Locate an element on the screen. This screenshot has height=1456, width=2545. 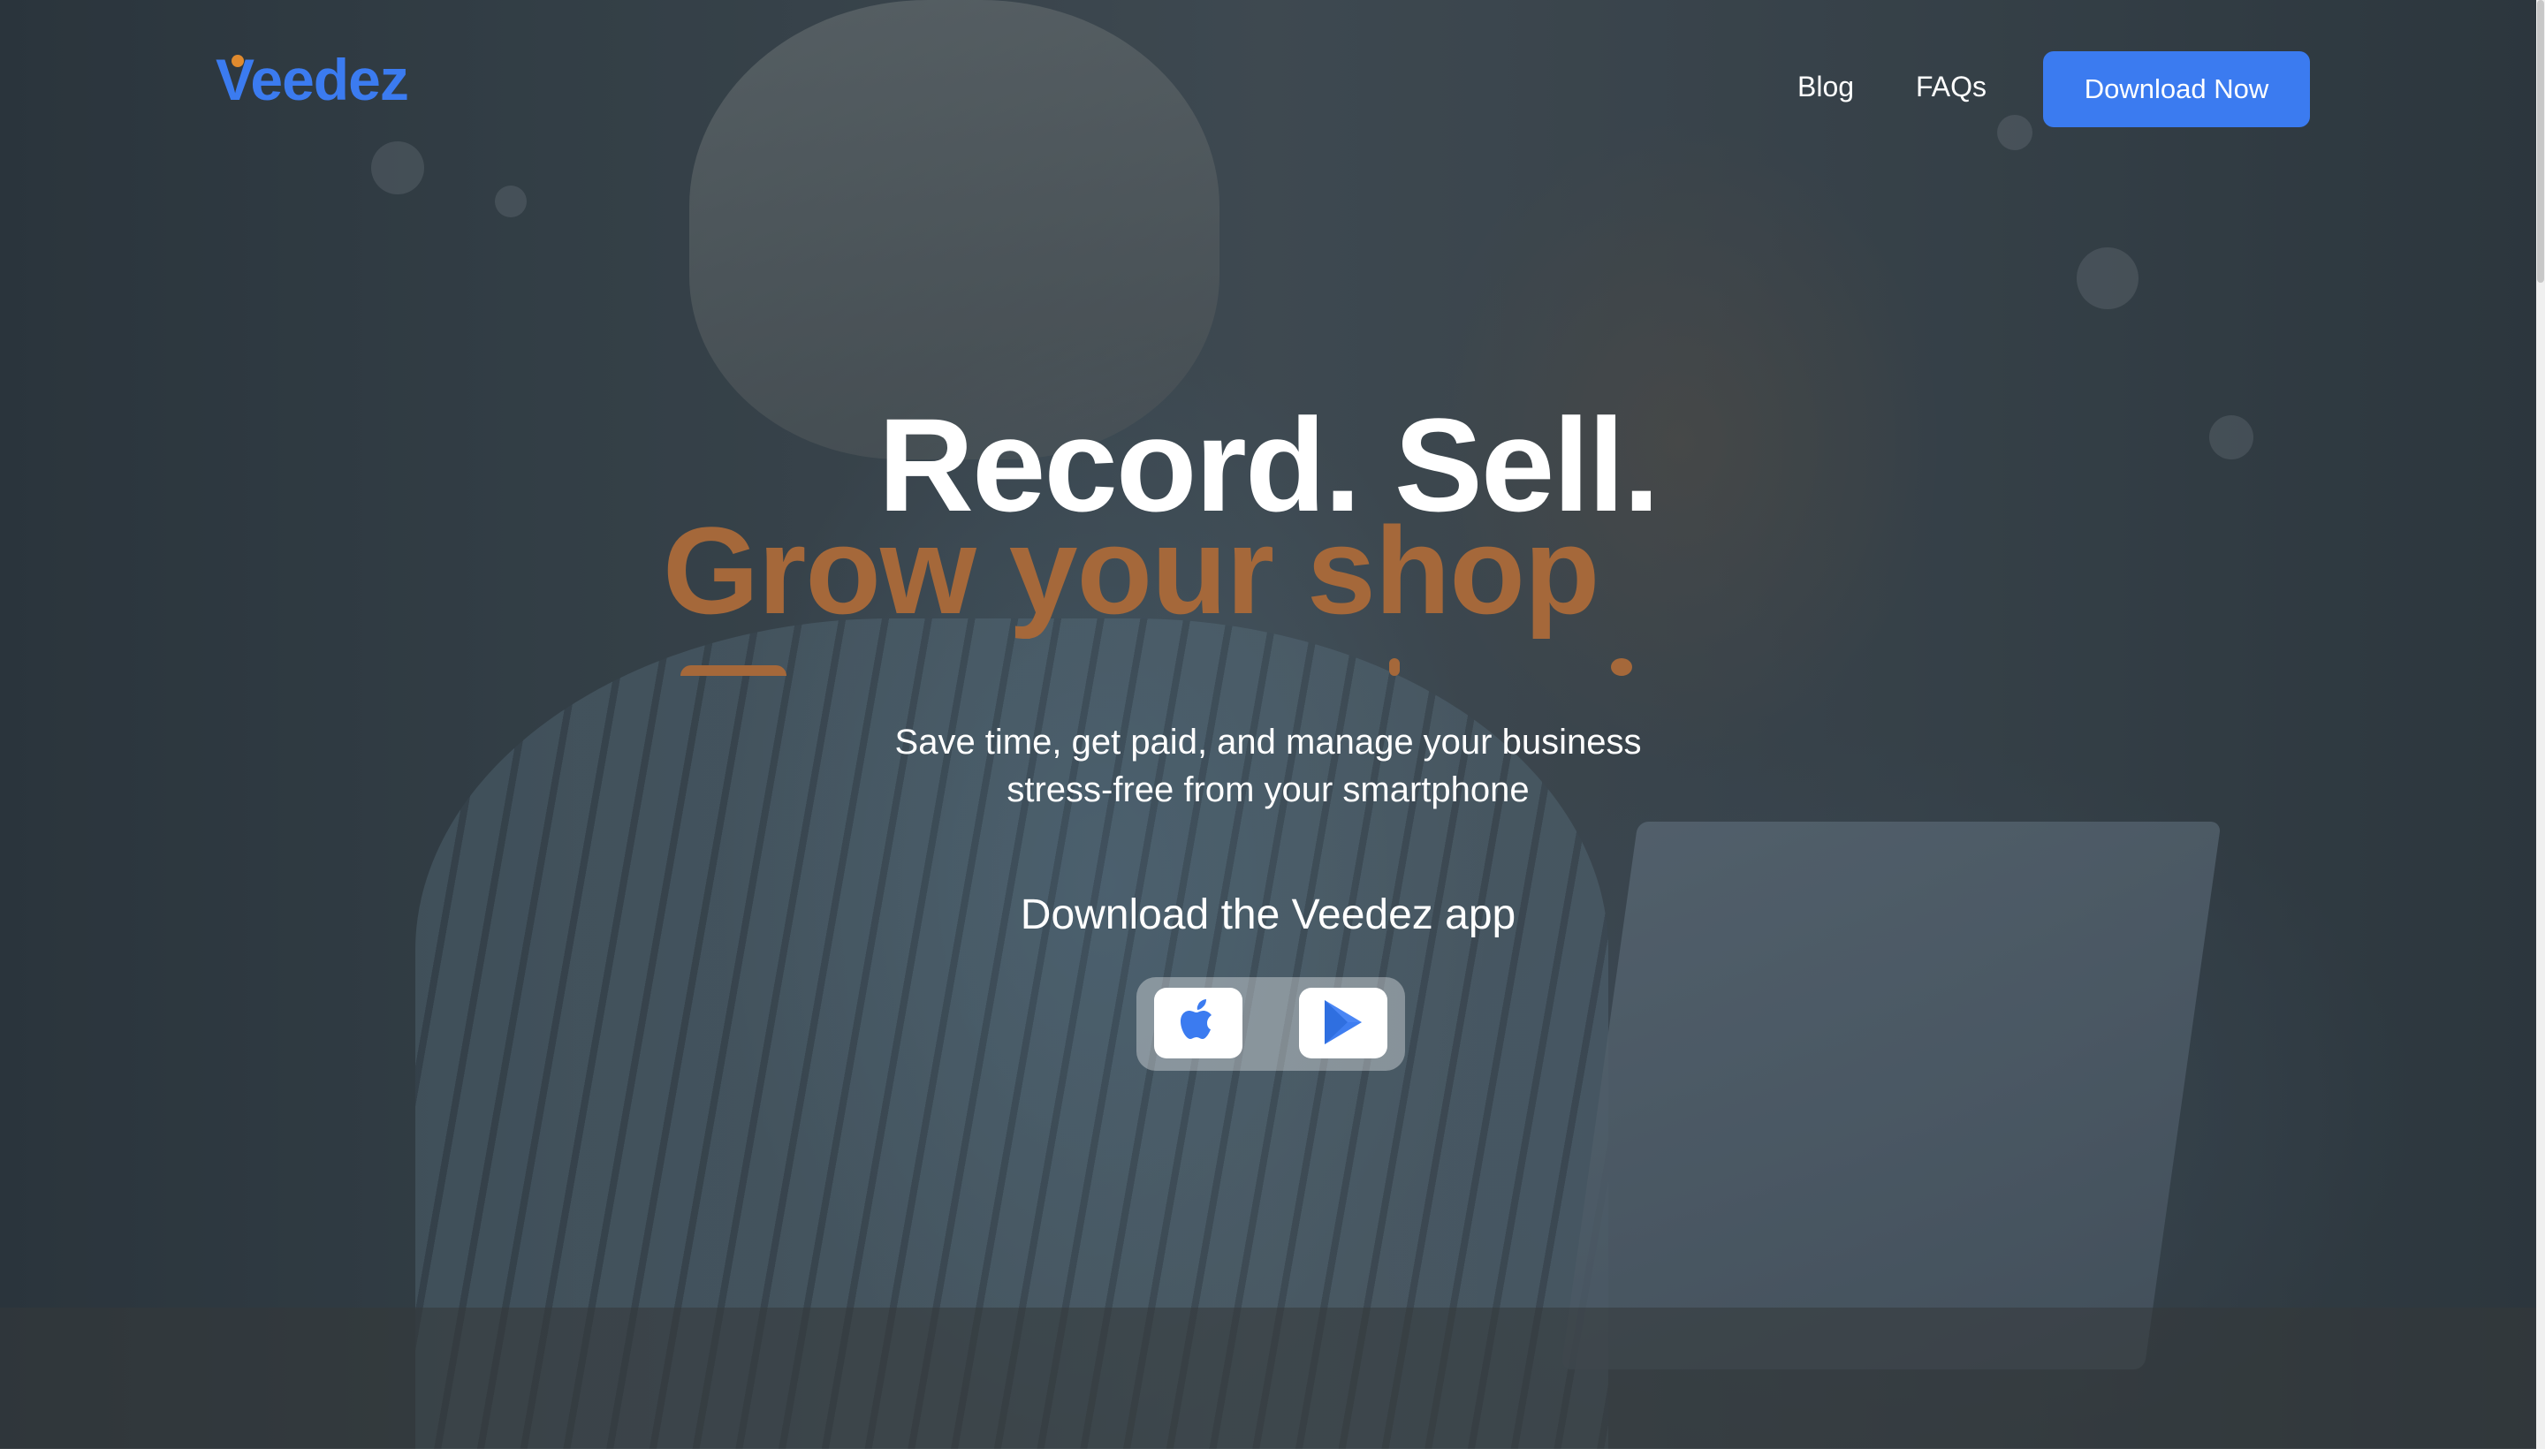
veedez-logo: Veedez is located at coordinates (312, 79).